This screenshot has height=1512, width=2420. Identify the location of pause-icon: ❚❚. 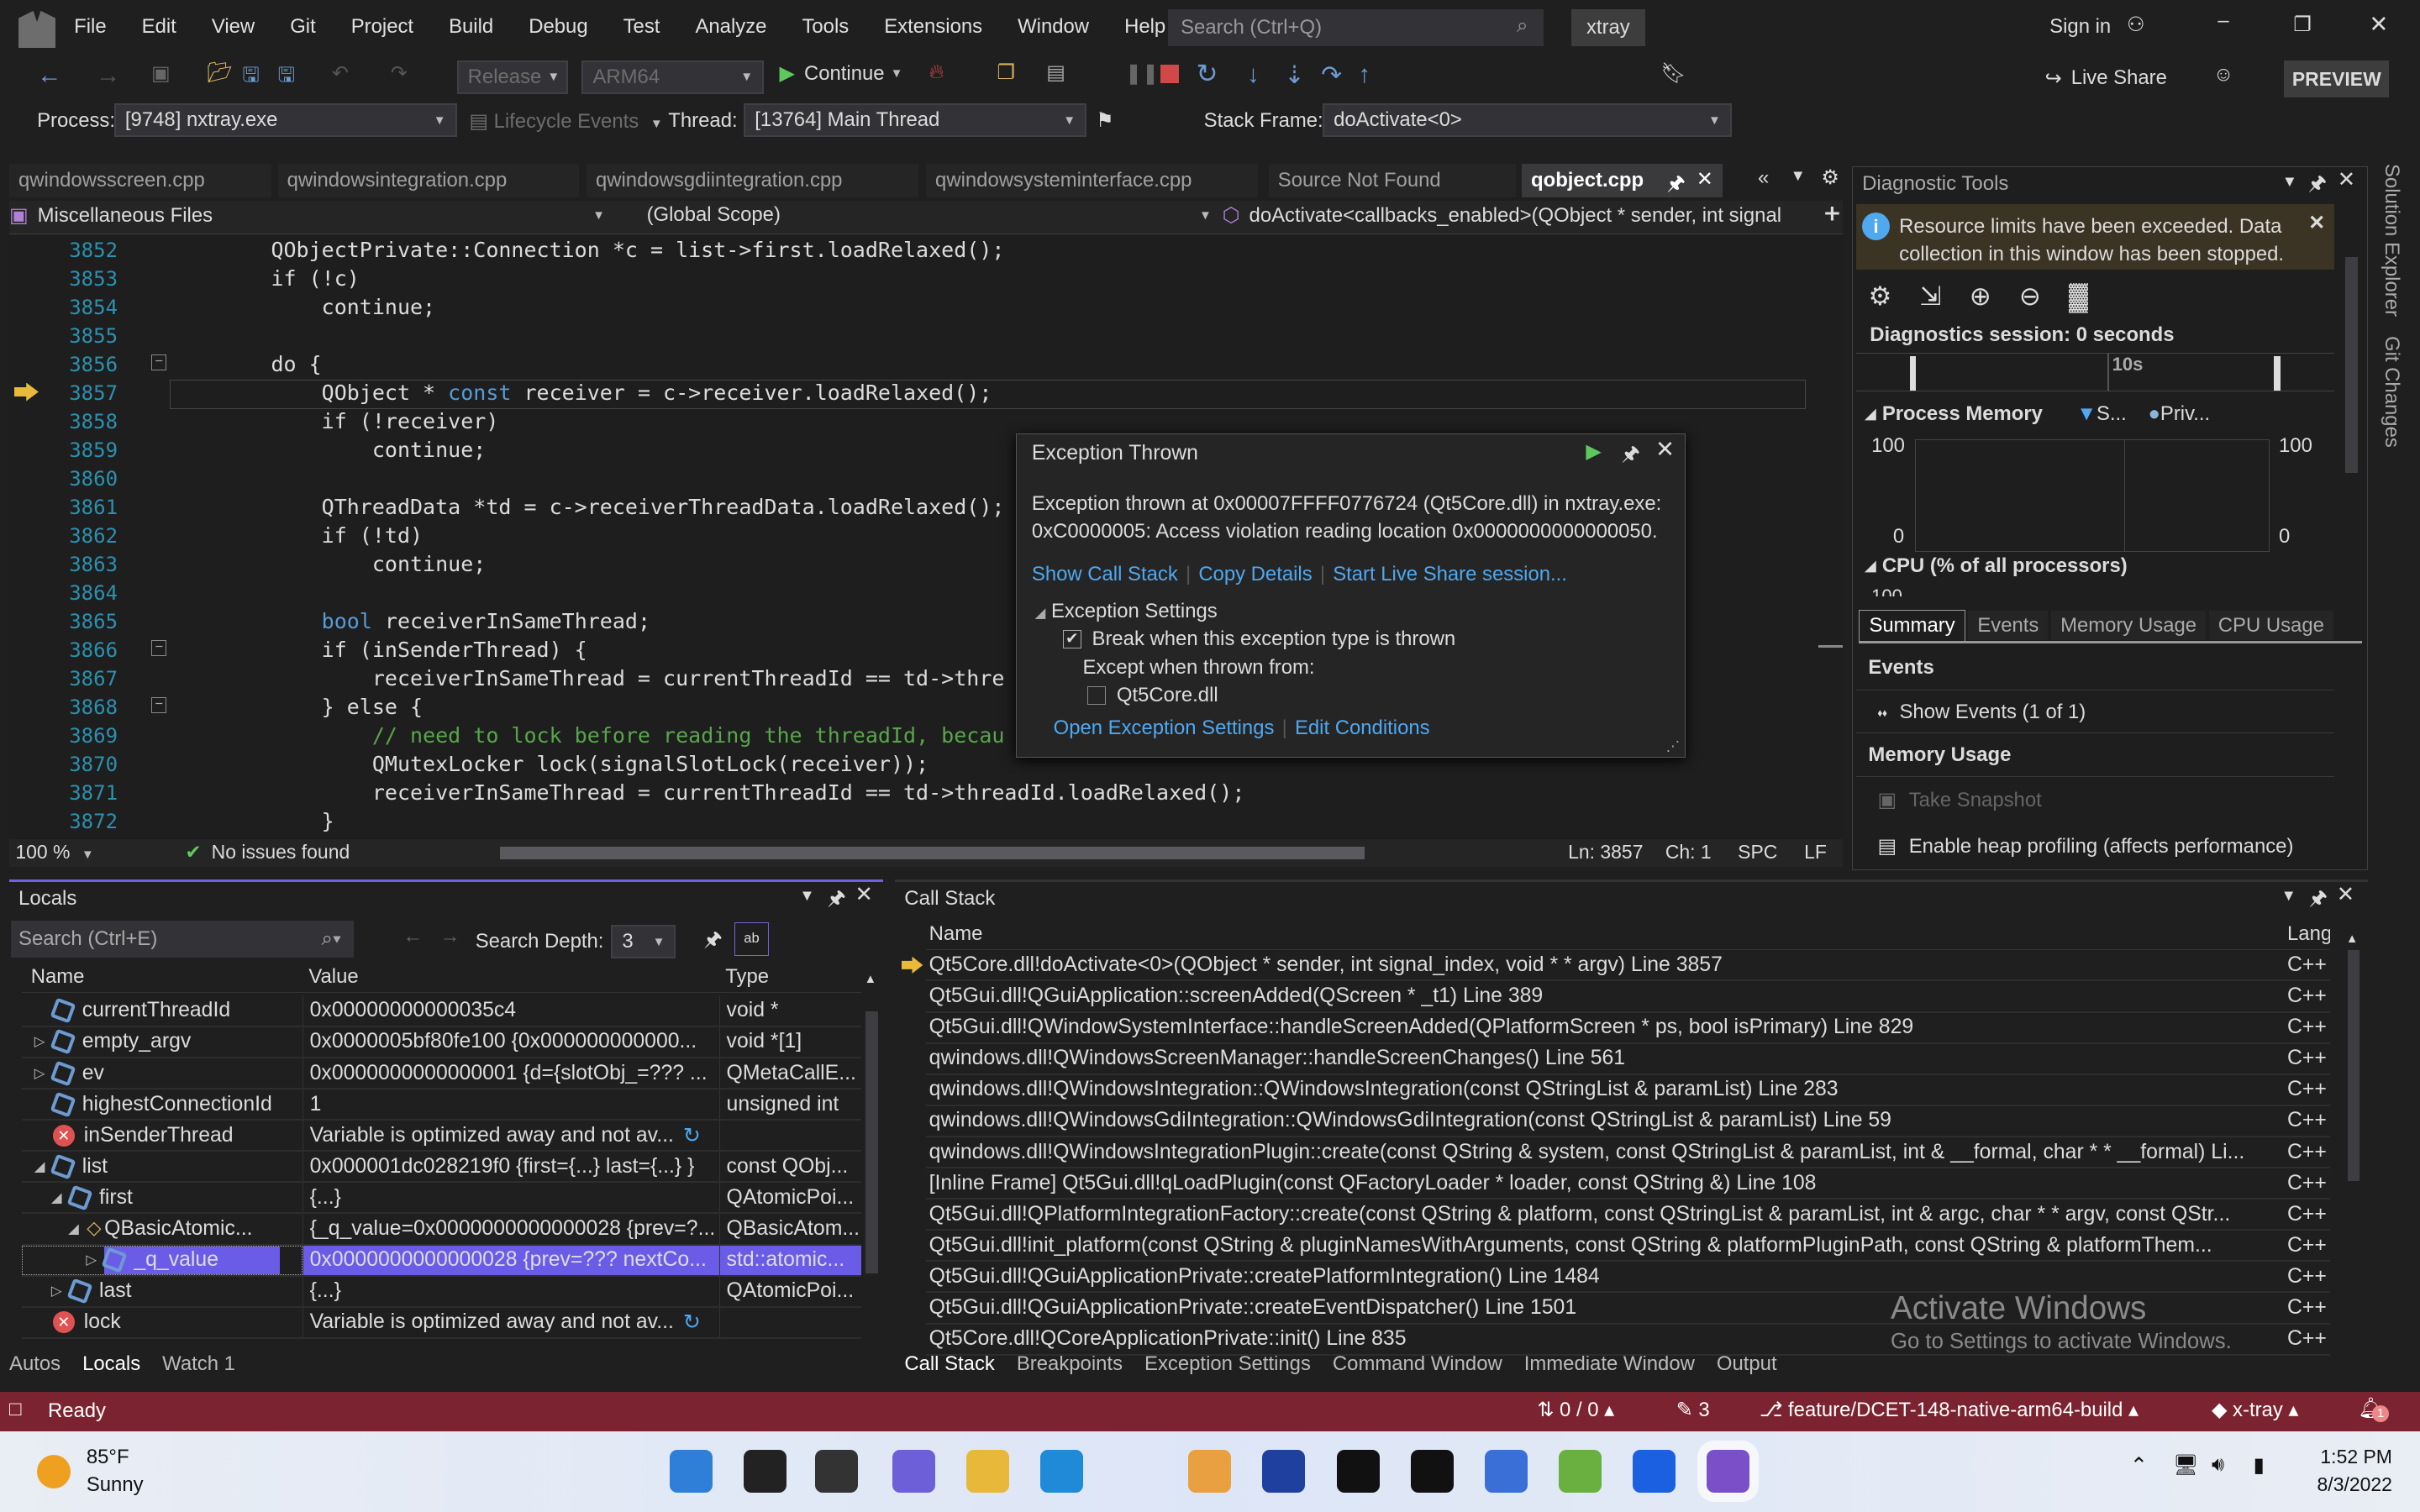
(1142, 73).